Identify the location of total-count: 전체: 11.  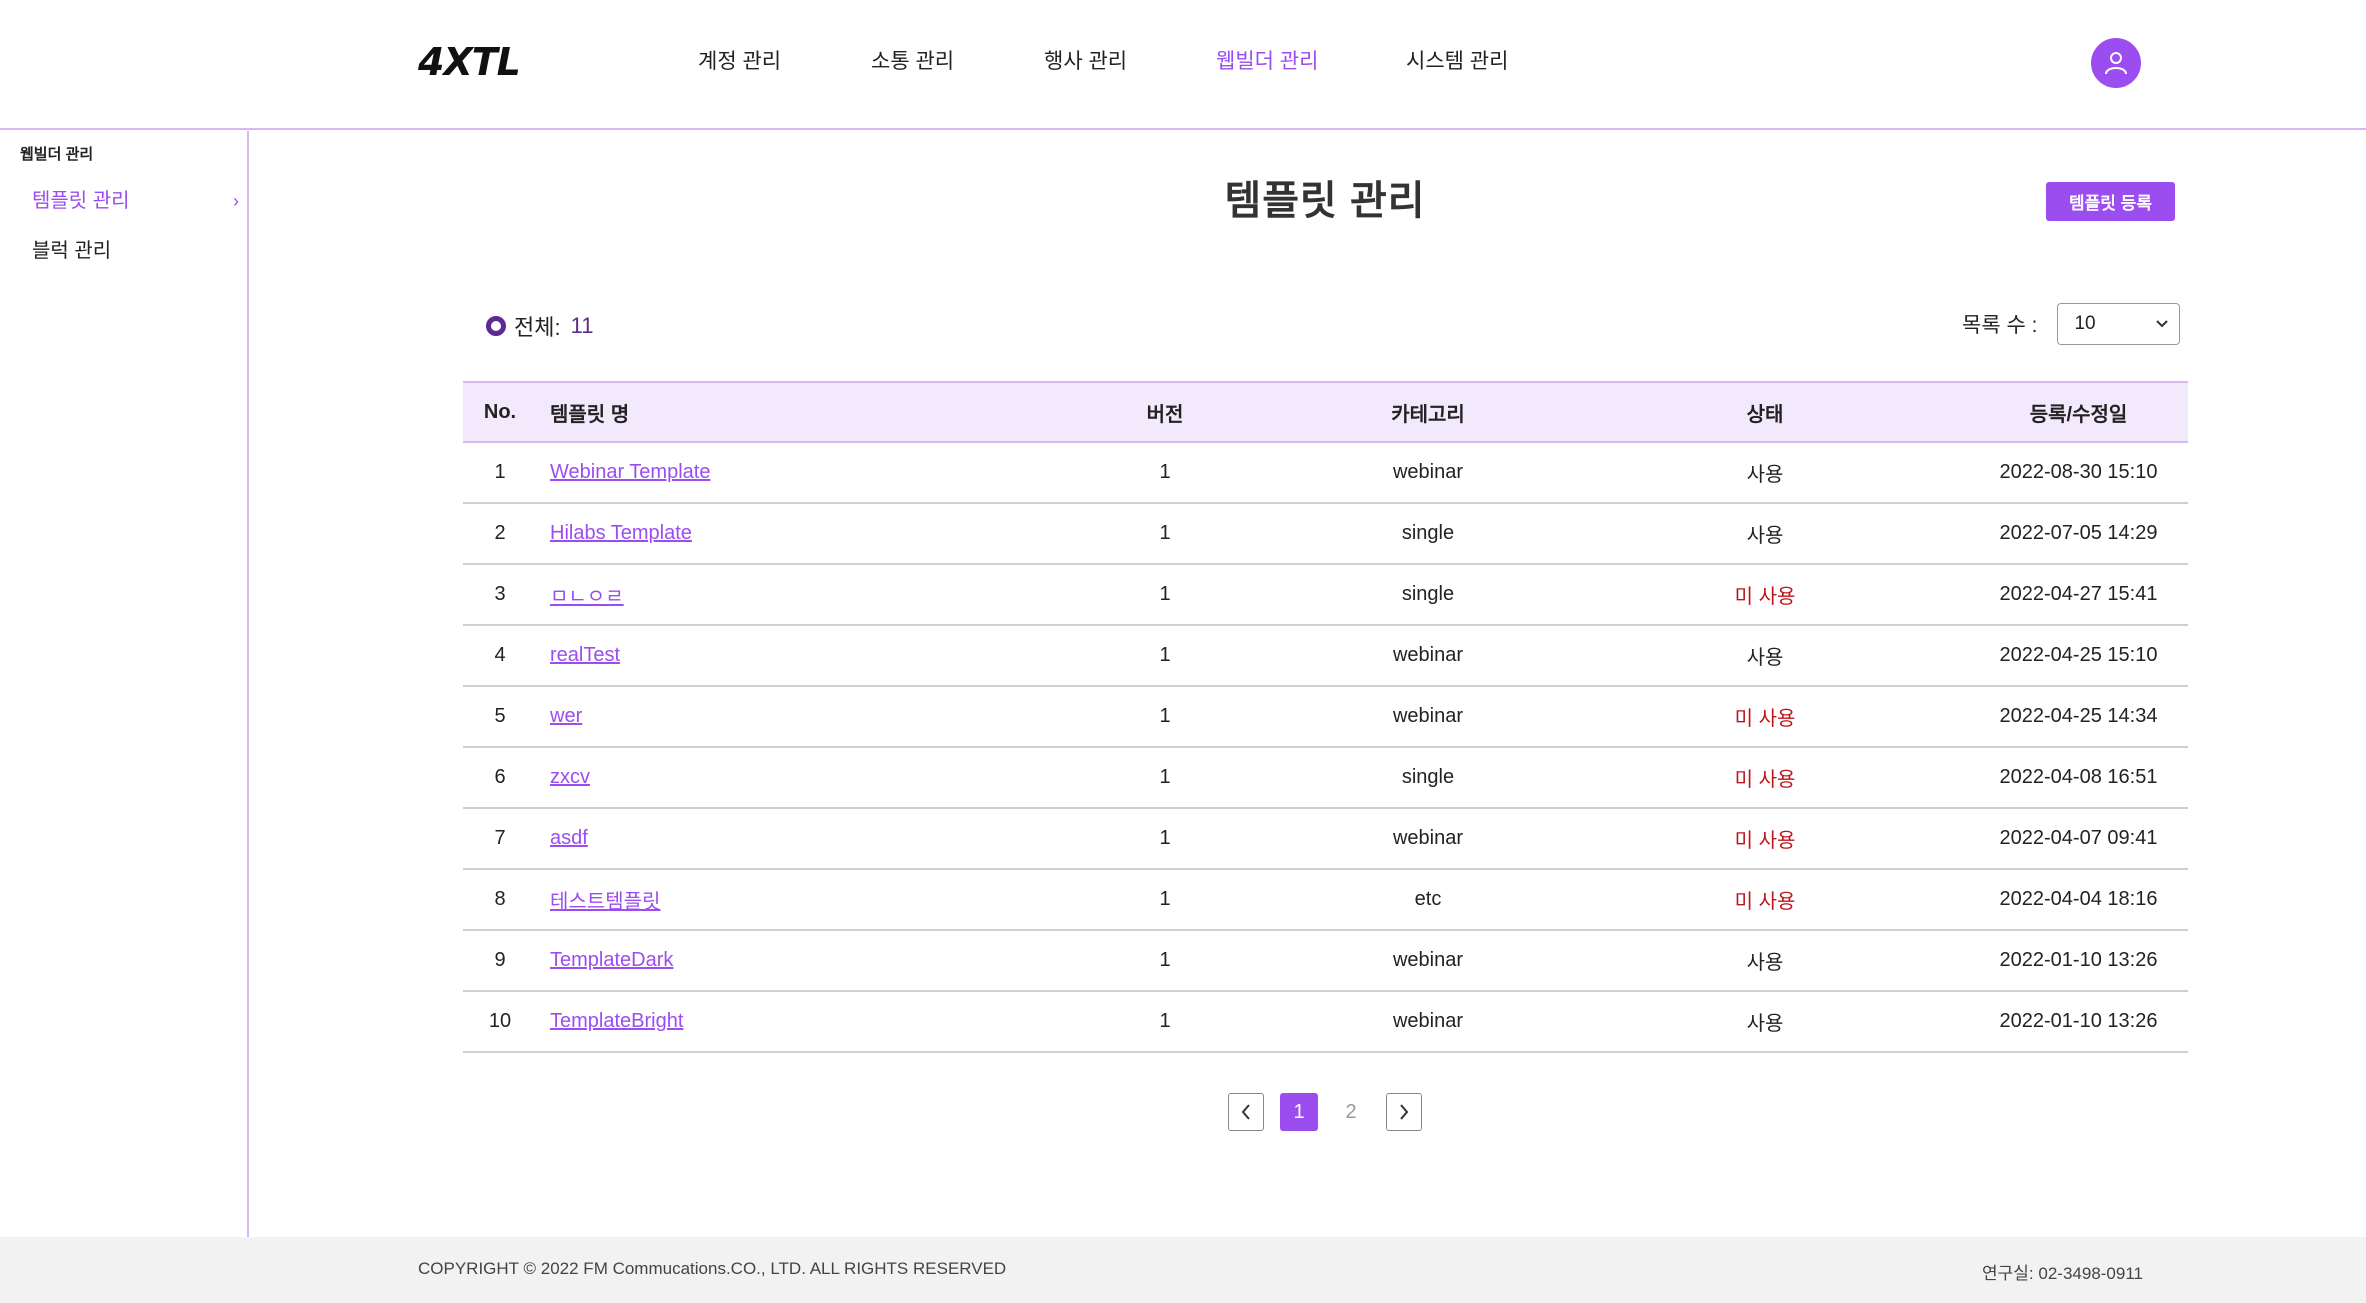
(539, 326).